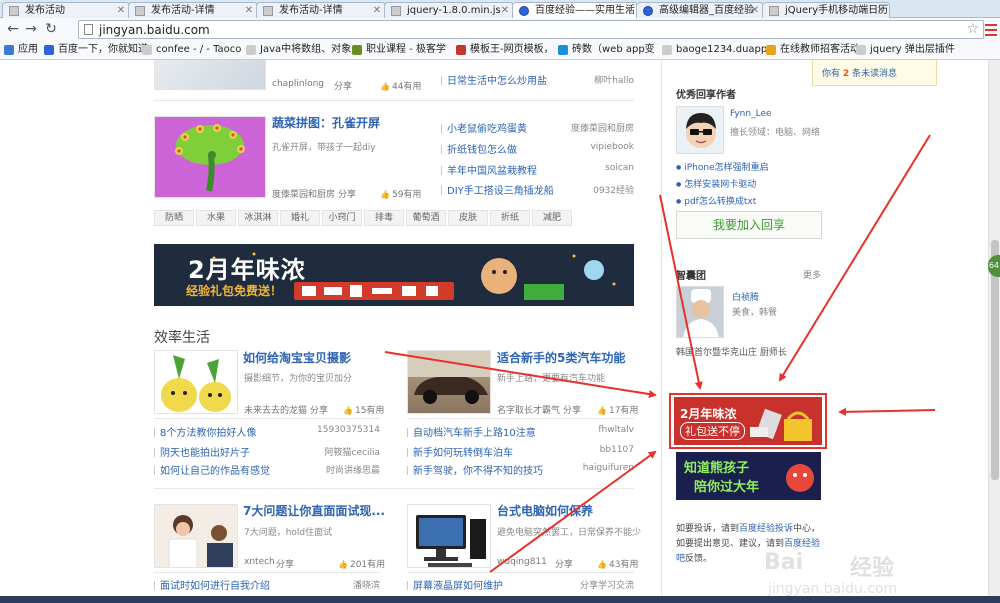  What do you see at coordinates (298, 84) in the screenshot?
I see `article-author: chaplinlong` at bounding box center [298, 84].